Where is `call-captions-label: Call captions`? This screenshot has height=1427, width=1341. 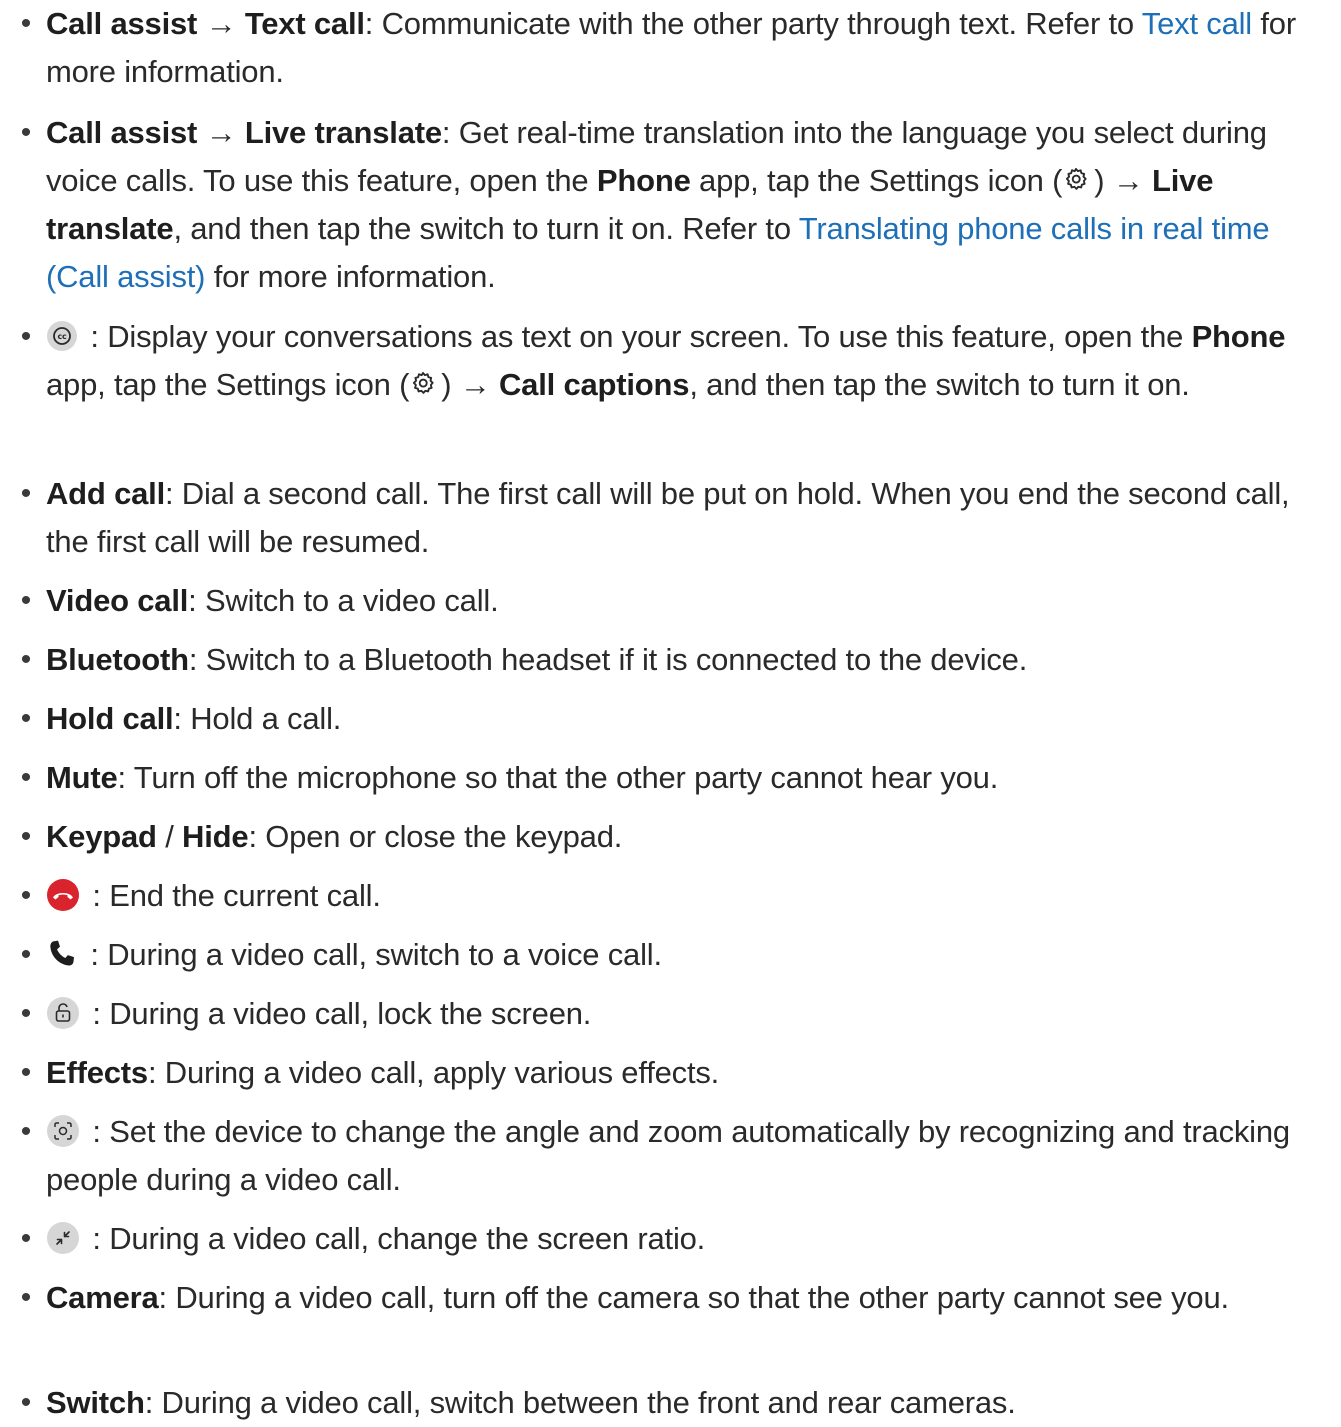 call-captions-label: Call captions is located at coordinates (594, 384).